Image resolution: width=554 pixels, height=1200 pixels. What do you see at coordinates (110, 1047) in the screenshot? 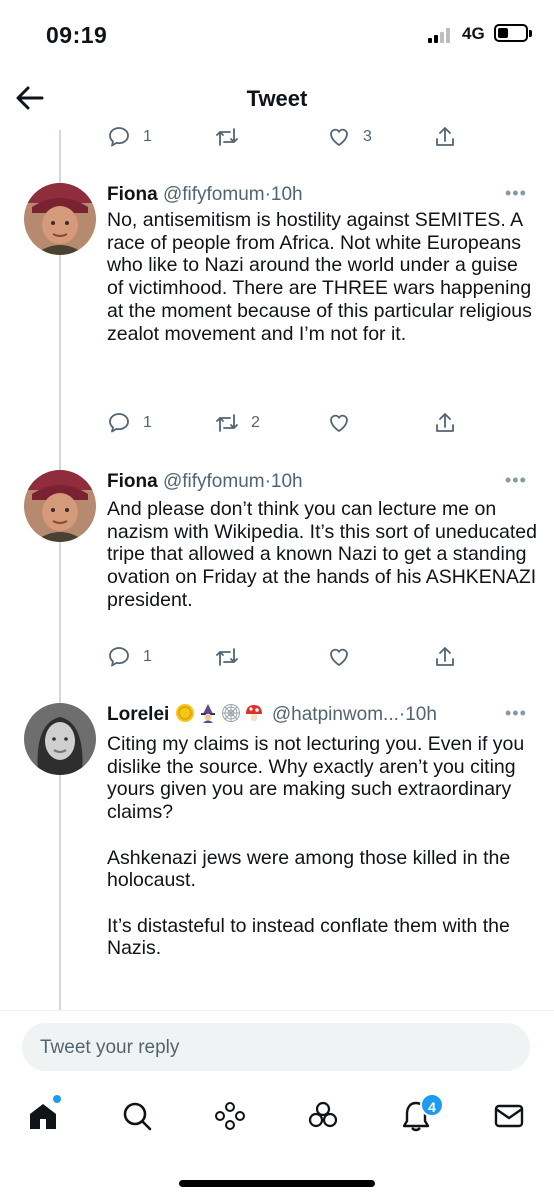
I see `reply-placeholder: Tweet your reply` at bounding box center [110, 1047].